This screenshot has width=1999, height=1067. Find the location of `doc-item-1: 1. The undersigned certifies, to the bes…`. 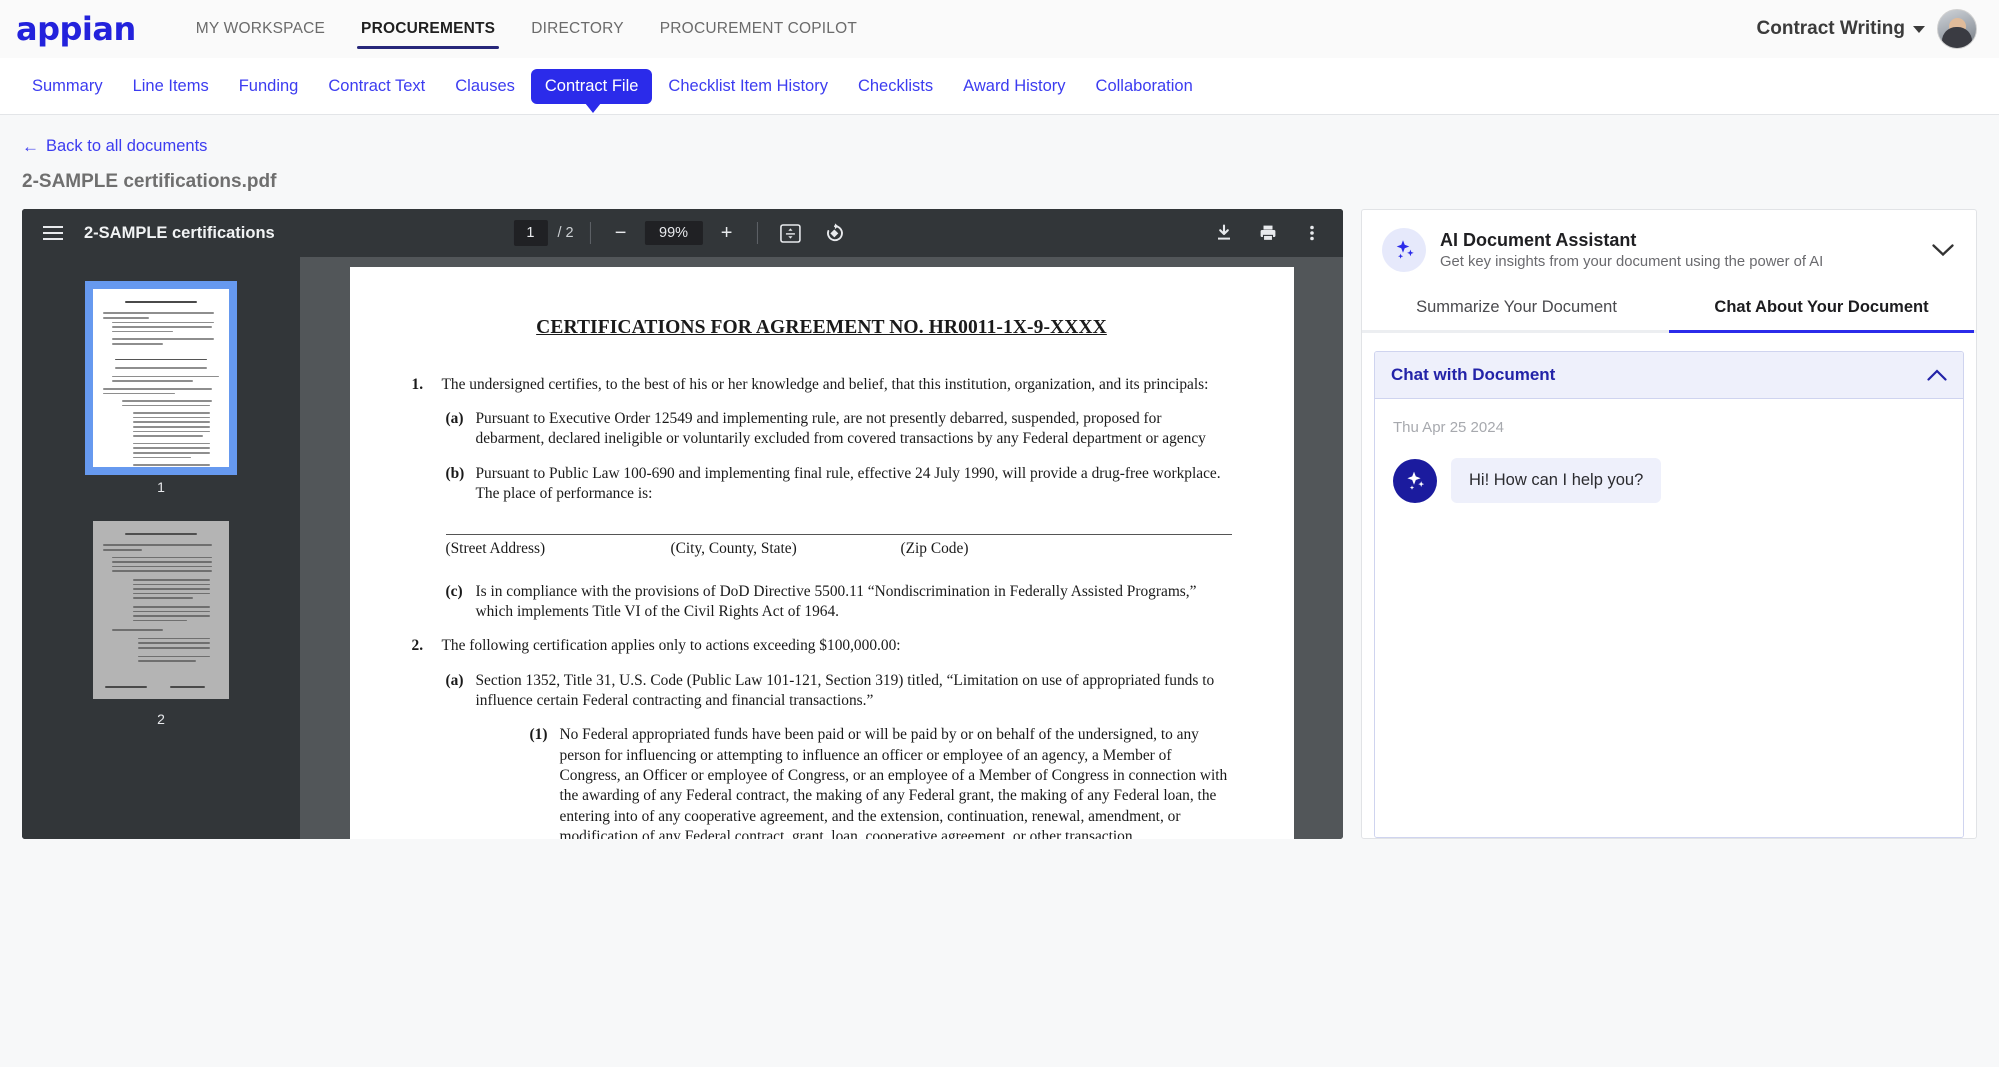

doc-item-1: 1. The undersigned certifies, to the bes… is located at coordinates (822, 385).